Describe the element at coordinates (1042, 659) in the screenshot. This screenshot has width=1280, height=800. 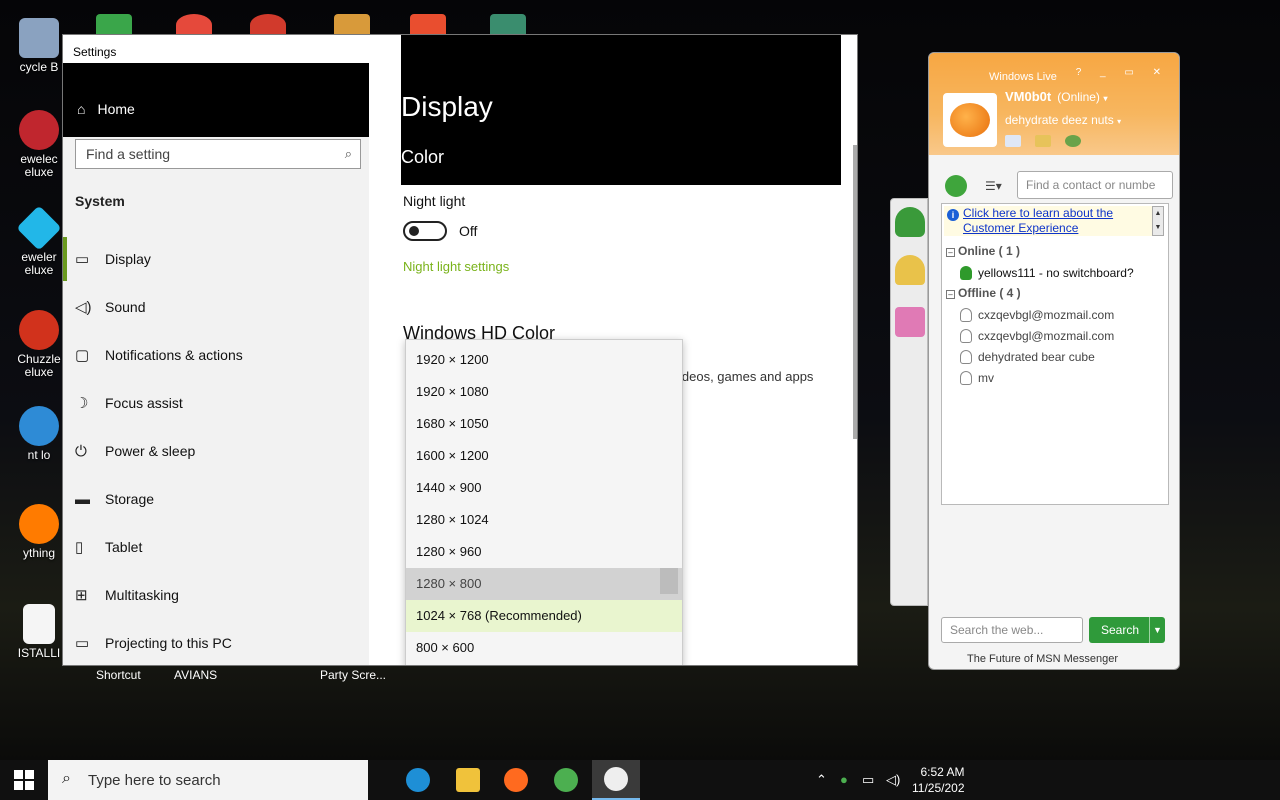
I see `messenger-footer: The Future of MSN Messenger` at that location.